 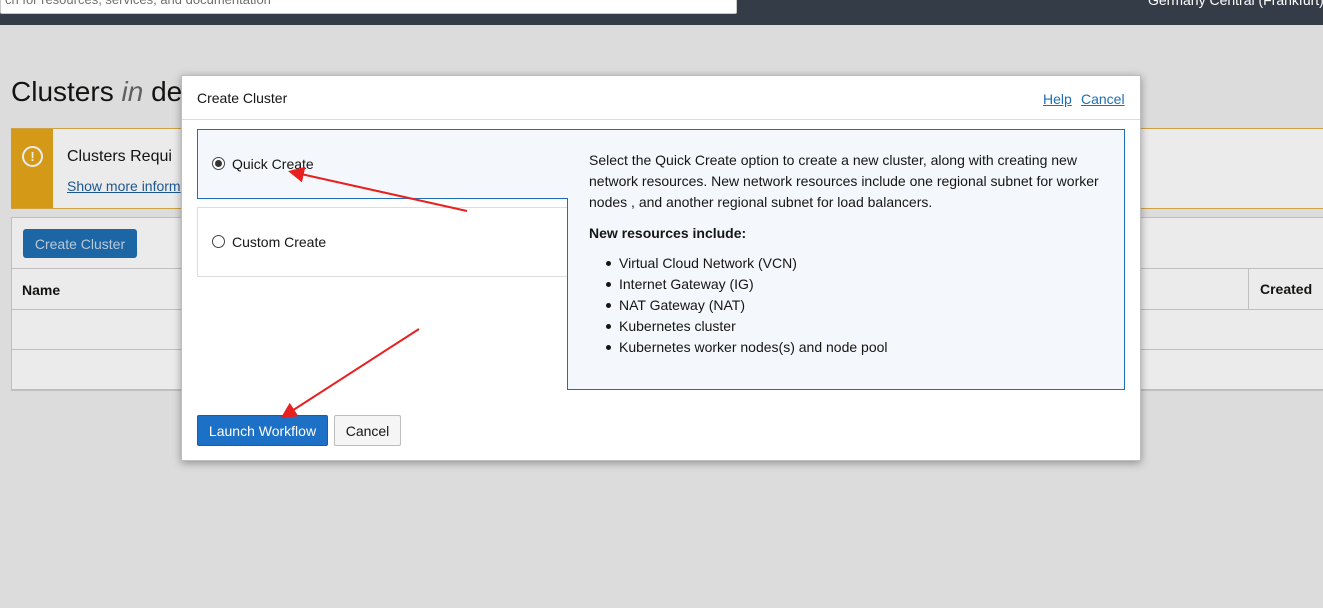 What do you see at coordinates (568, 164) in the screenshot?
I see `selection-connector` at bounding box center [568, 164].